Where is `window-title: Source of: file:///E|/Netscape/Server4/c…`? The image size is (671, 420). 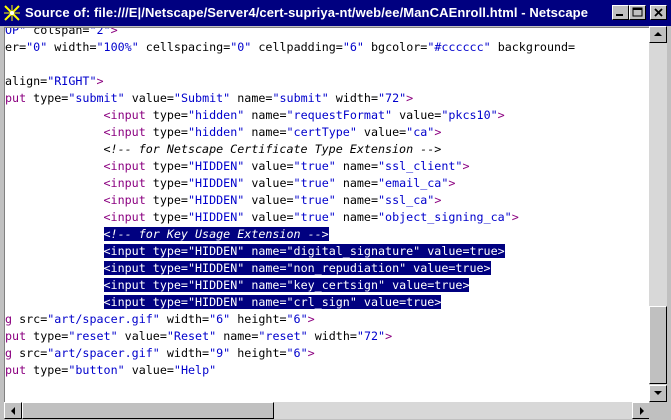
window-title: Source of: file:///E|/Netscape/Server4/c… is located at coordinates (307, 12).